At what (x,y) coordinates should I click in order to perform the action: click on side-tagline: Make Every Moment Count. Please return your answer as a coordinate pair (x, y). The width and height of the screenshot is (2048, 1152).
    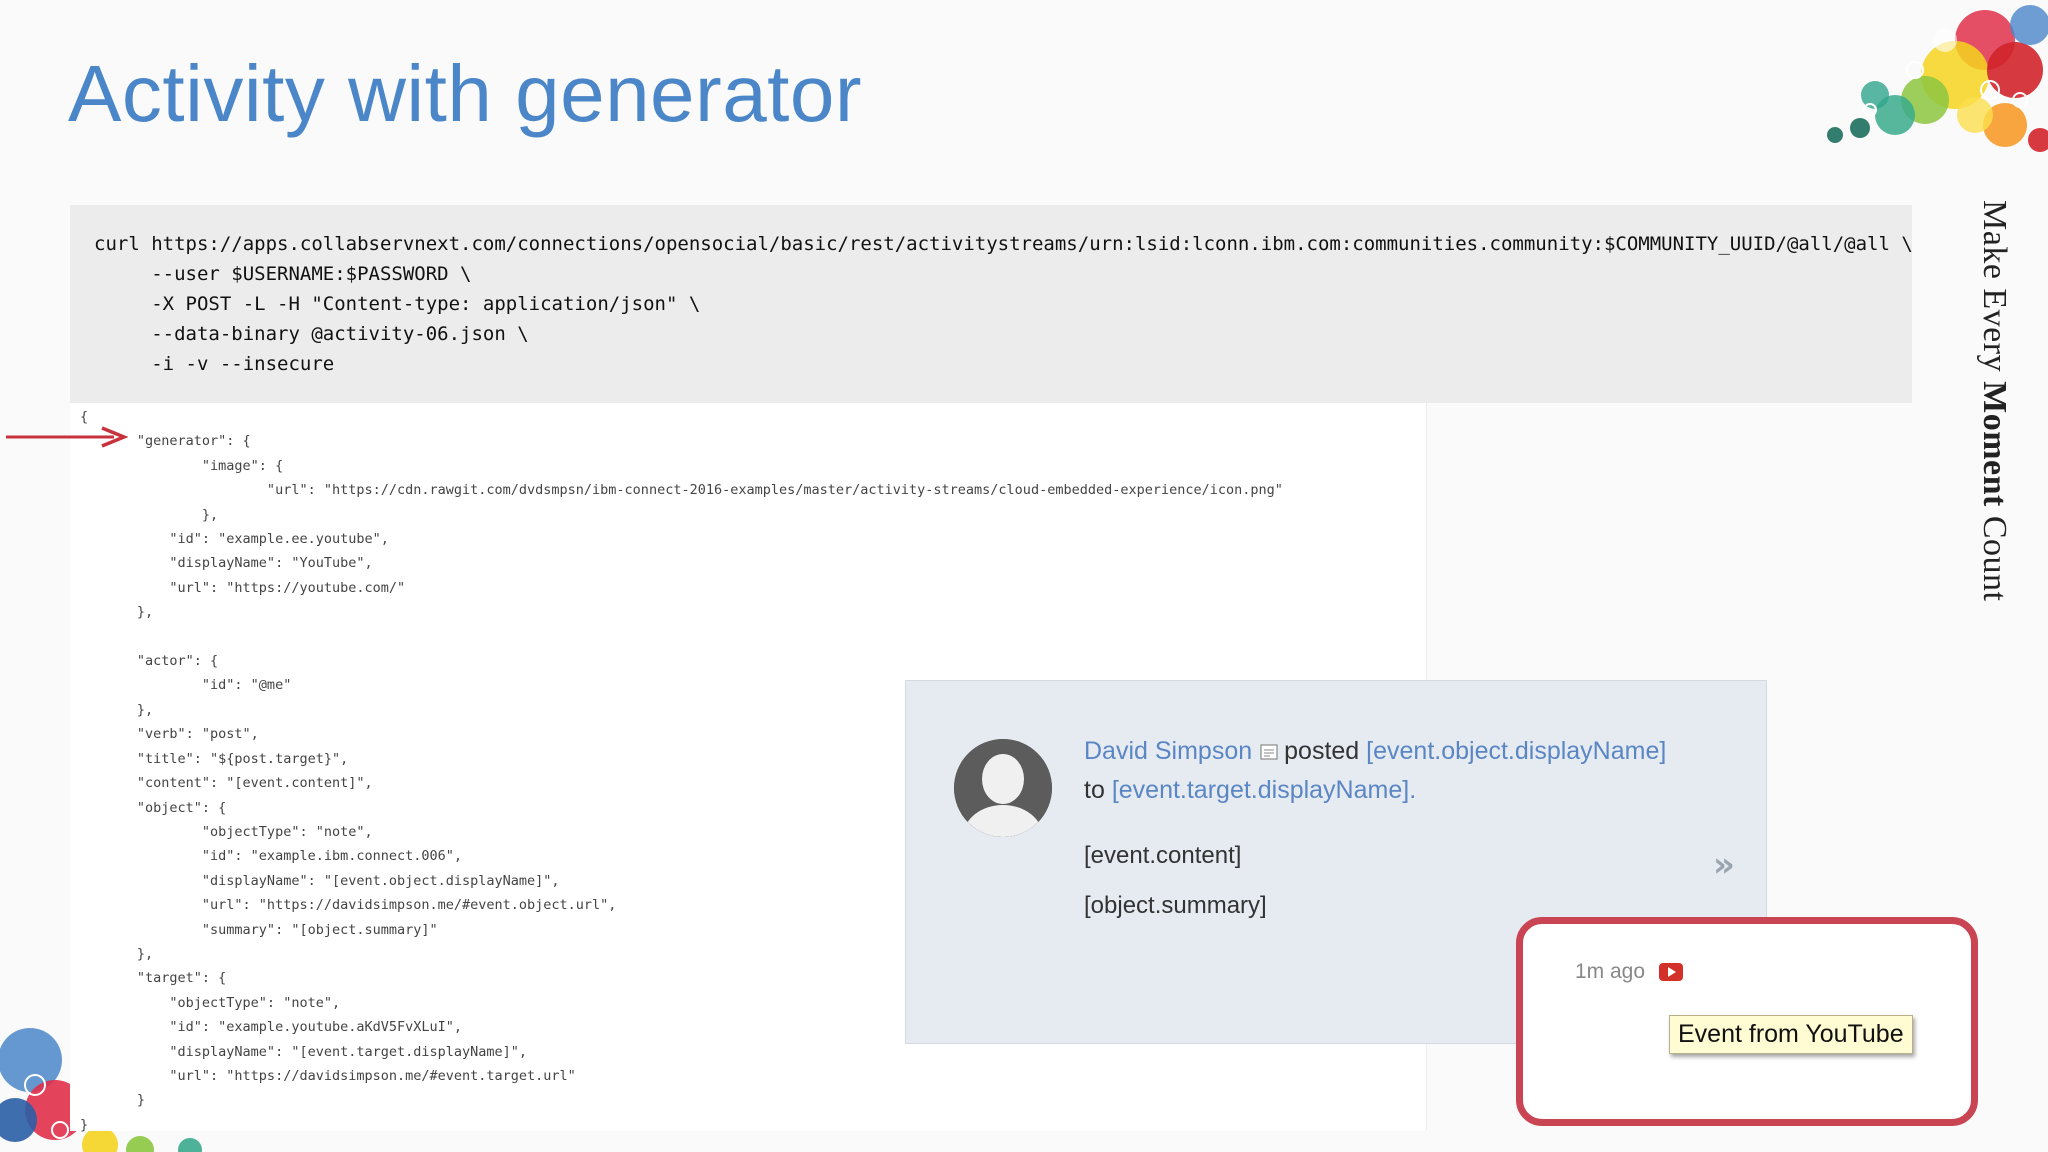
    Looking at the image, I should click on (1994, 400).